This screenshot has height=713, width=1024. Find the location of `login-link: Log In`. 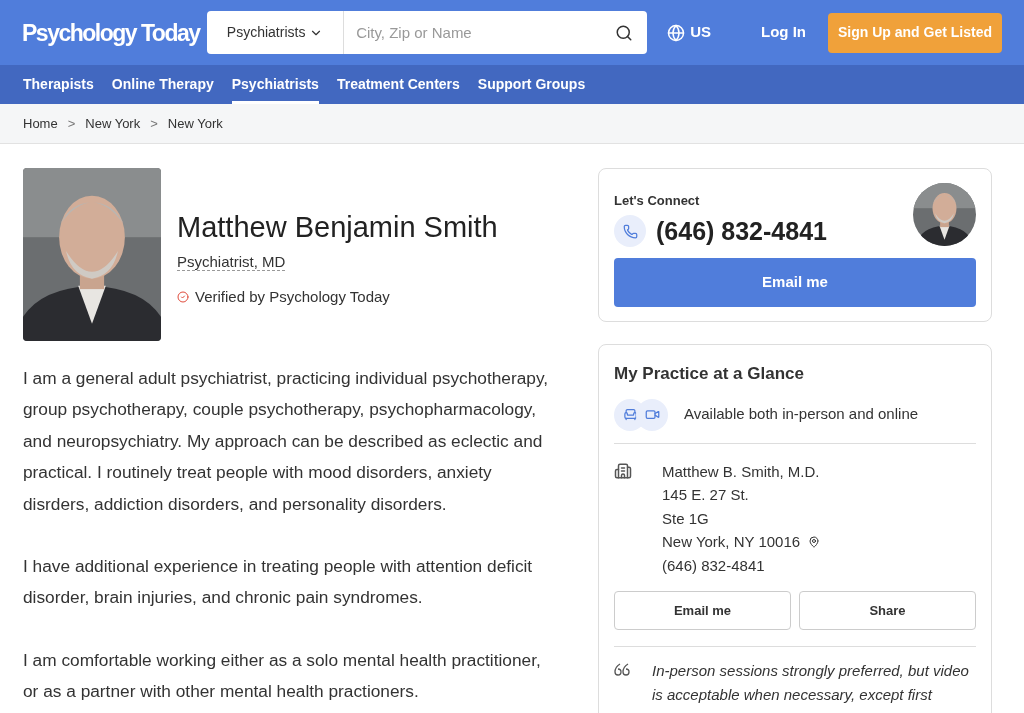

login-link: Log In is located at coordinates (783, 32).